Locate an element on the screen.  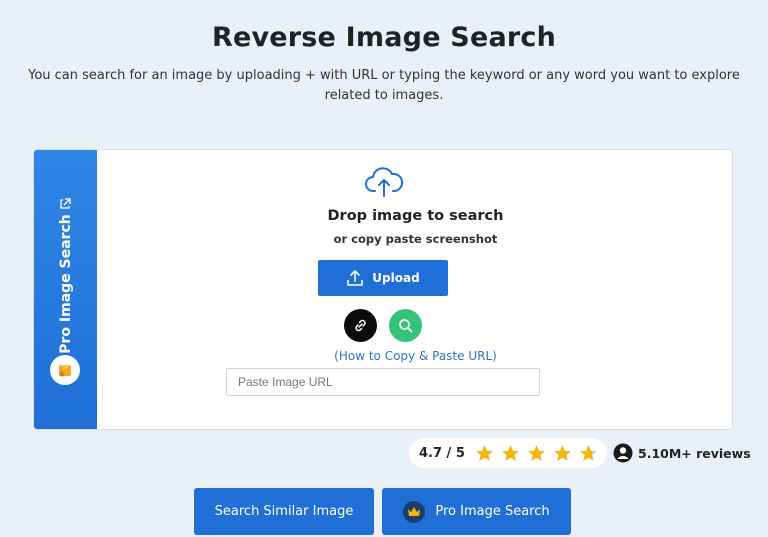
reviews-count-text: 5.10M+ reviews is located at coordinates (694, 453).